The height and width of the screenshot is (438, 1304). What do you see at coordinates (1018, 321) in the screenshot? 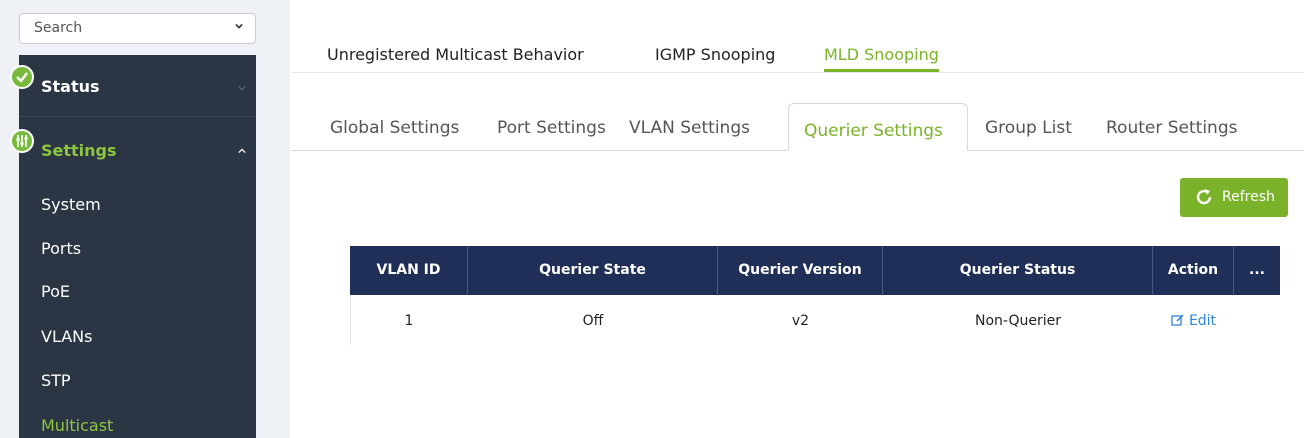
I see `cell-querier-status: Non-Querier` at bounding box center [1018, 321].